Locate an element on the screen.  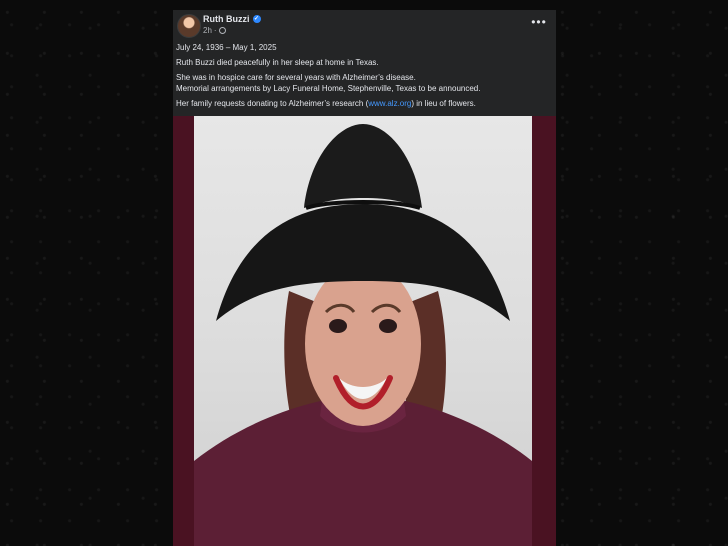
post-time: 2h is located at coordinates (207, 30).